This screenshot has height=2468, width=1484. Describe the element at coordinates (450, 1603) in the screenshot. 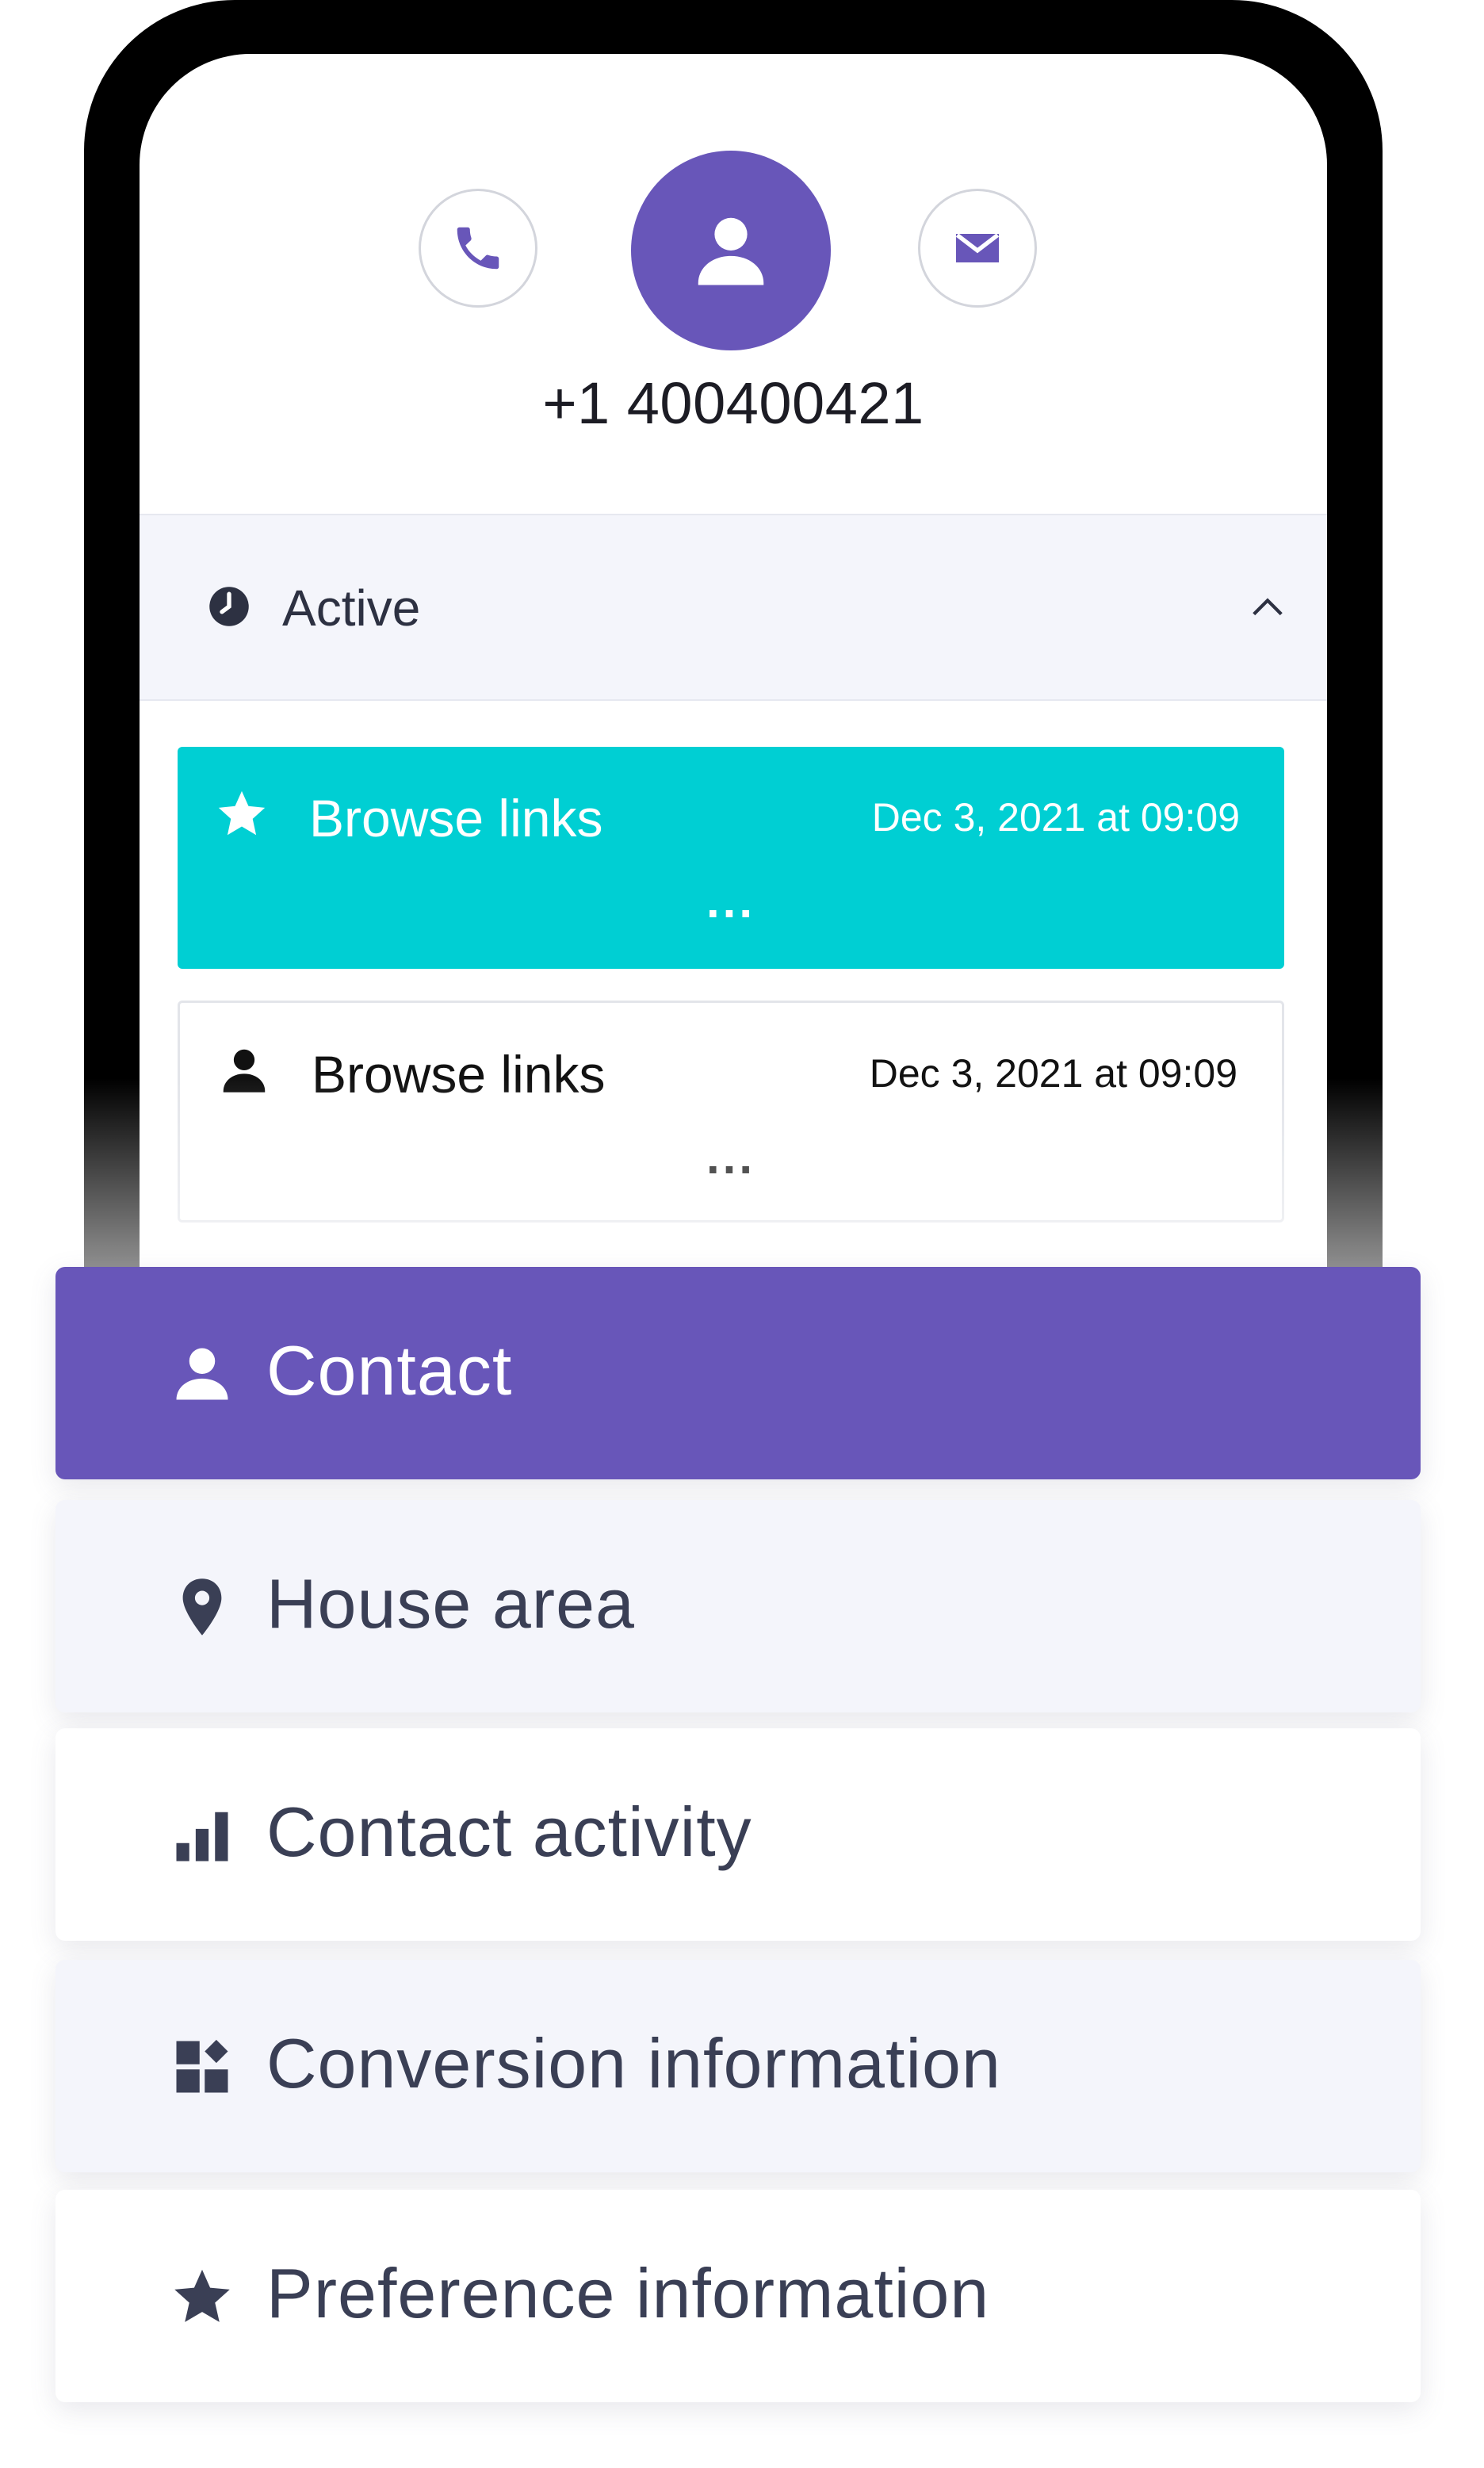

I see `menu-item-label: House area` at that location.